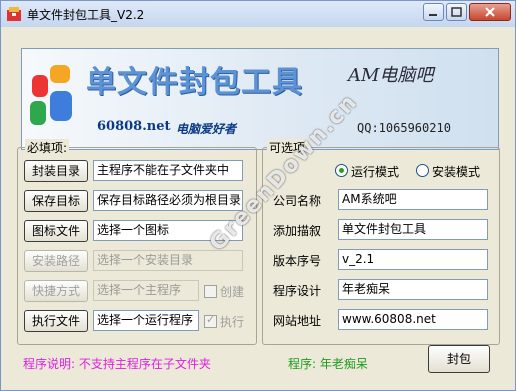 The width and height of the screenshot is (516, 391). Describe the element at coordinates (56, 261) in the screenshot. I see `install-path-button: 安装路径` at that location.